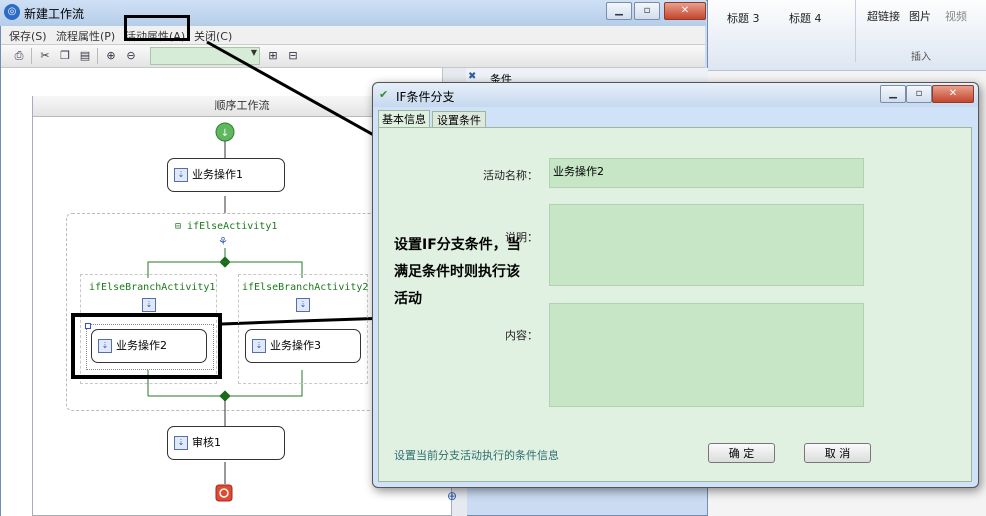 This screenshot has height=516, width=986. Describe the element at coordinates (384, 94) in the screenshot. I see `dialog-icon: ✔` at that location.